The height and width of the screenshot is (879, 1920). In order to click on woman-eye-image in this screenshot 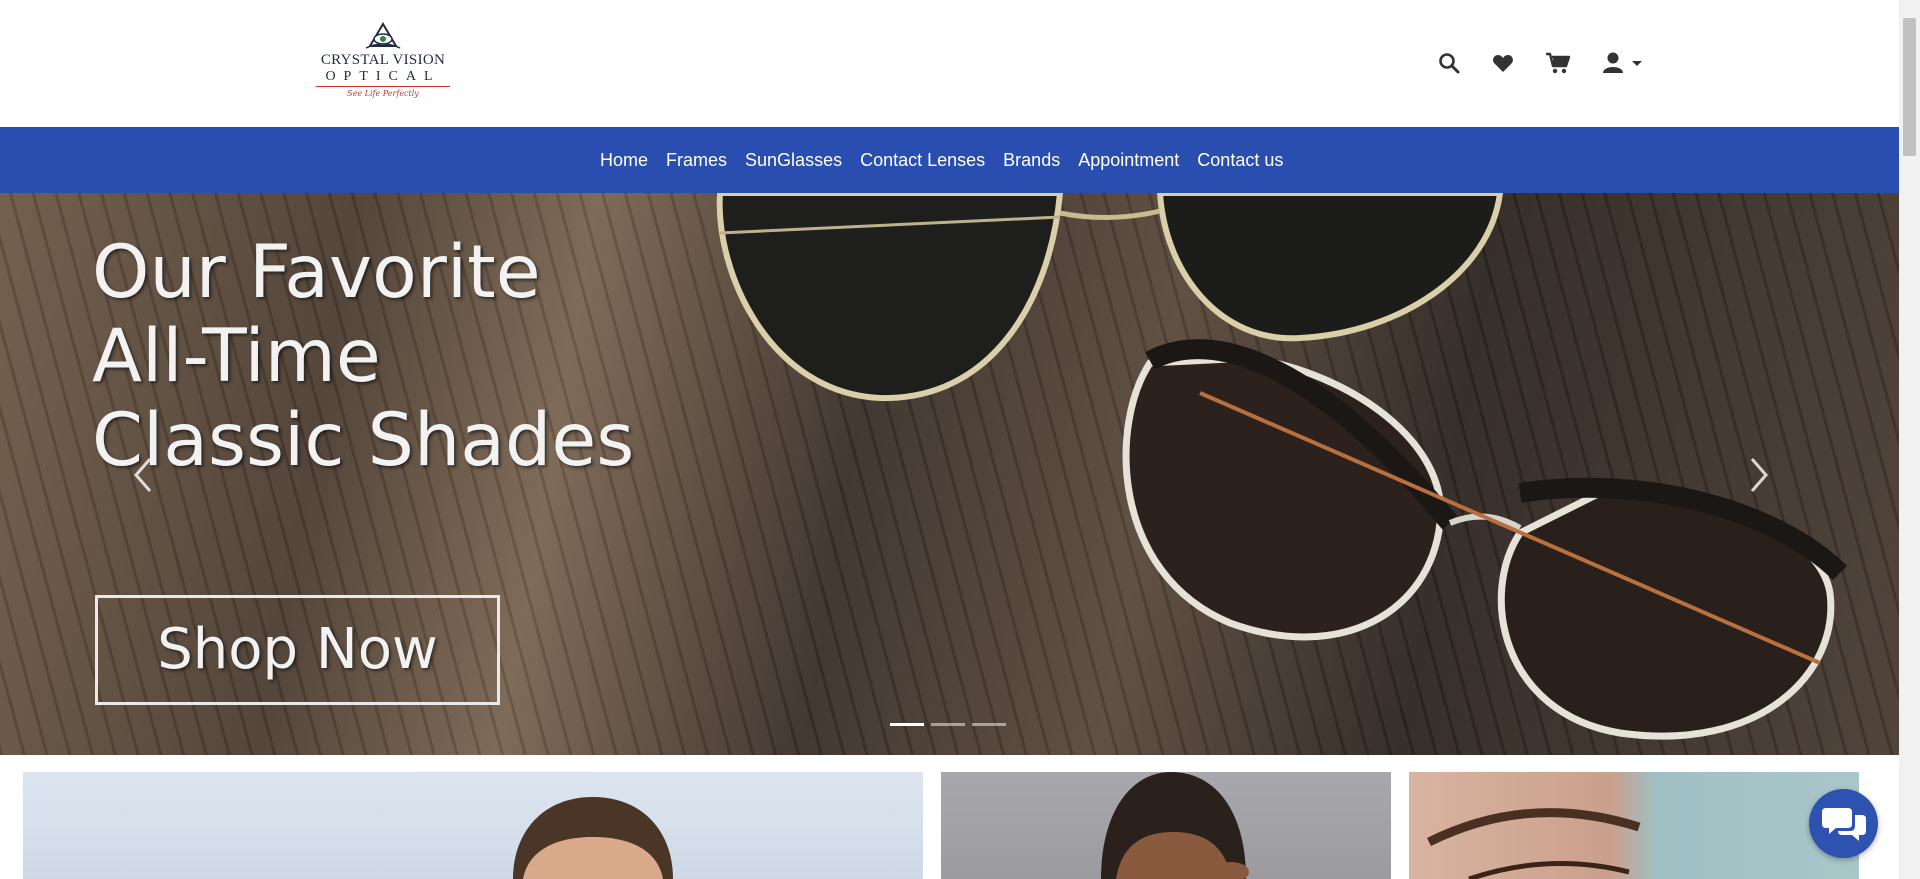, I will do `click(1533, 843)`.